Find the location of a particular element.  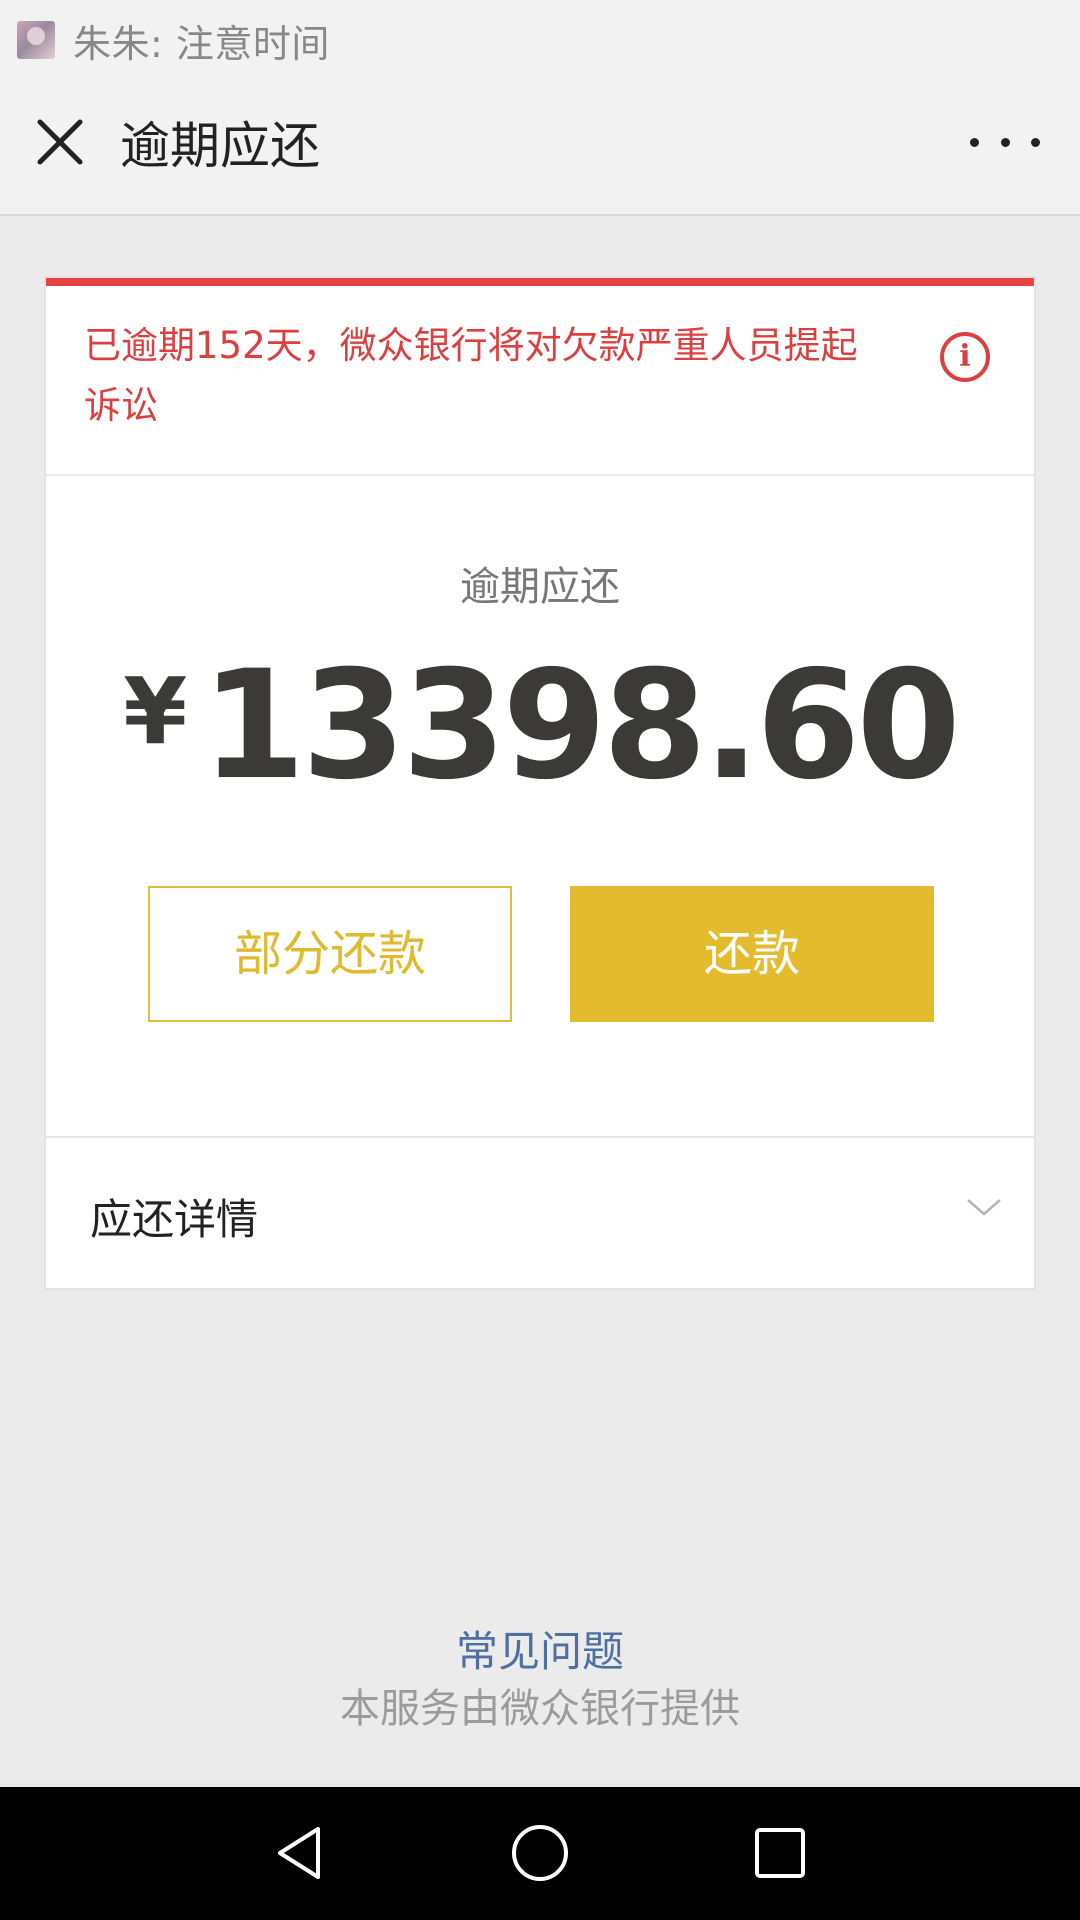

overdue-alert: 已逾期152天，微众银行将对欠款严重人员提起诉讼 i is located at coordinates (540, 381).